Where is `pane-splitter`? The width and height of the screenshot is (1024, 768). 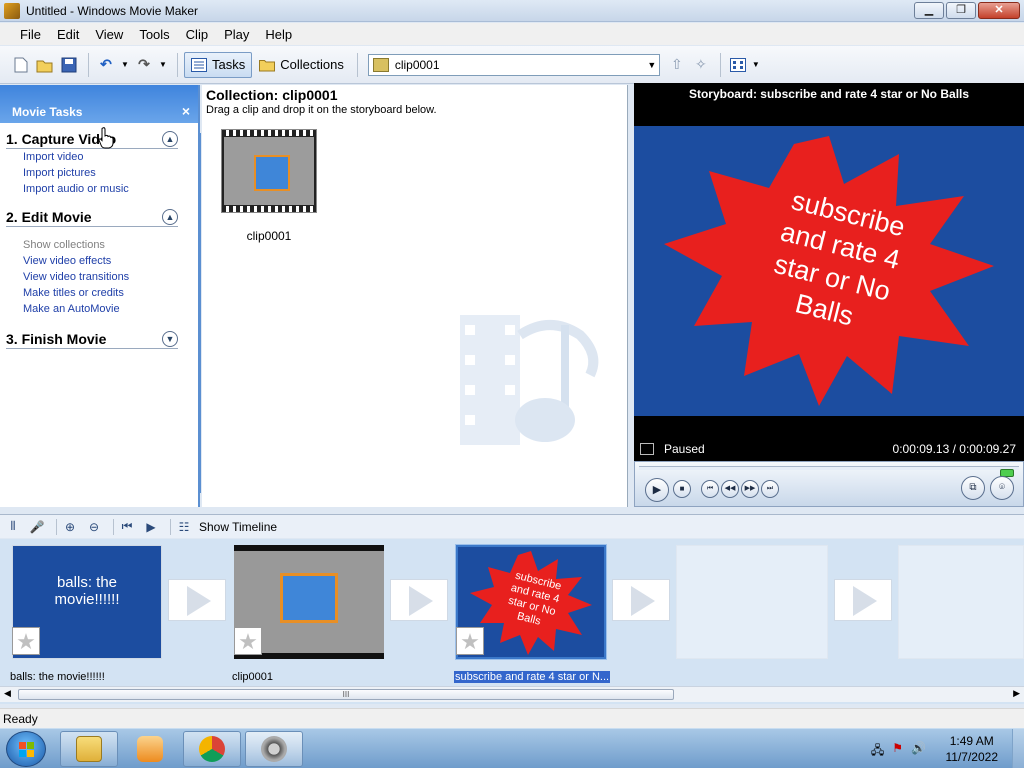
pane-splitter is located at coordinates (200, 313).